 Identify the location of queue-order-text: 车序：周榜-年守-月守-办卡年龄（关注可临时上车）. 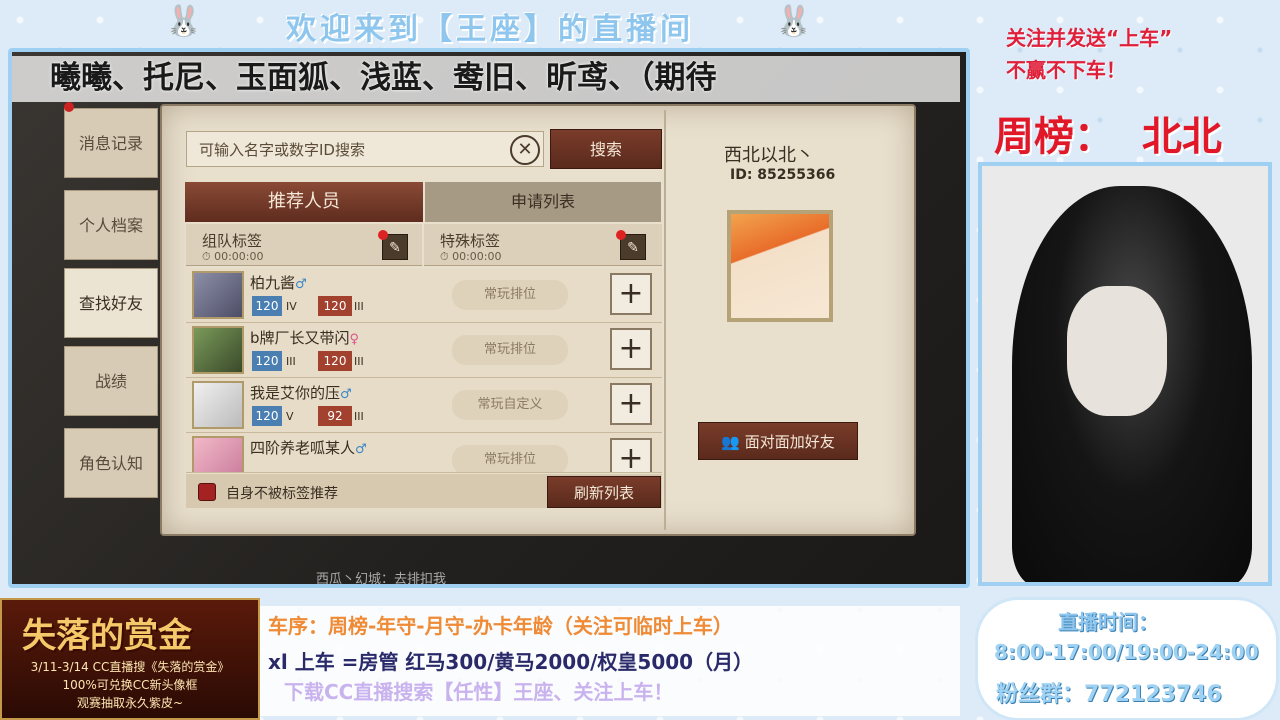
(500, 626).